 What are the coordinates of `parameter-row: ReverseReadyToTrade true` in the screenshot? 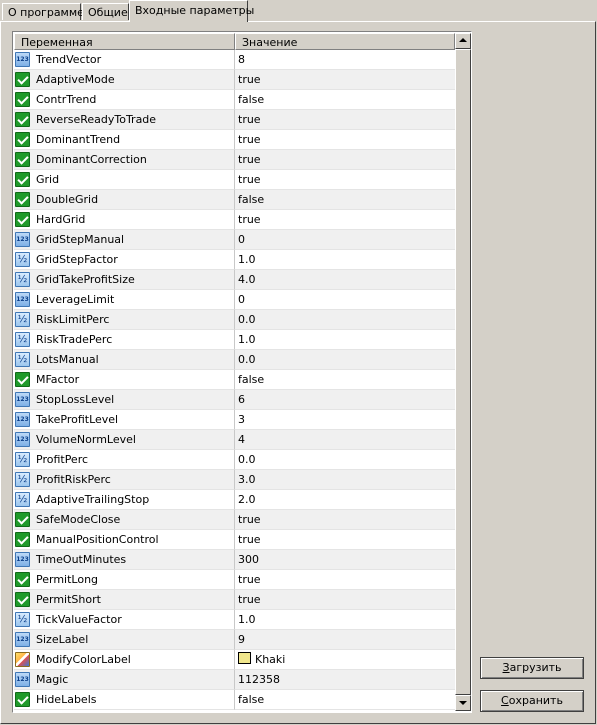 It's located at (234, 120).